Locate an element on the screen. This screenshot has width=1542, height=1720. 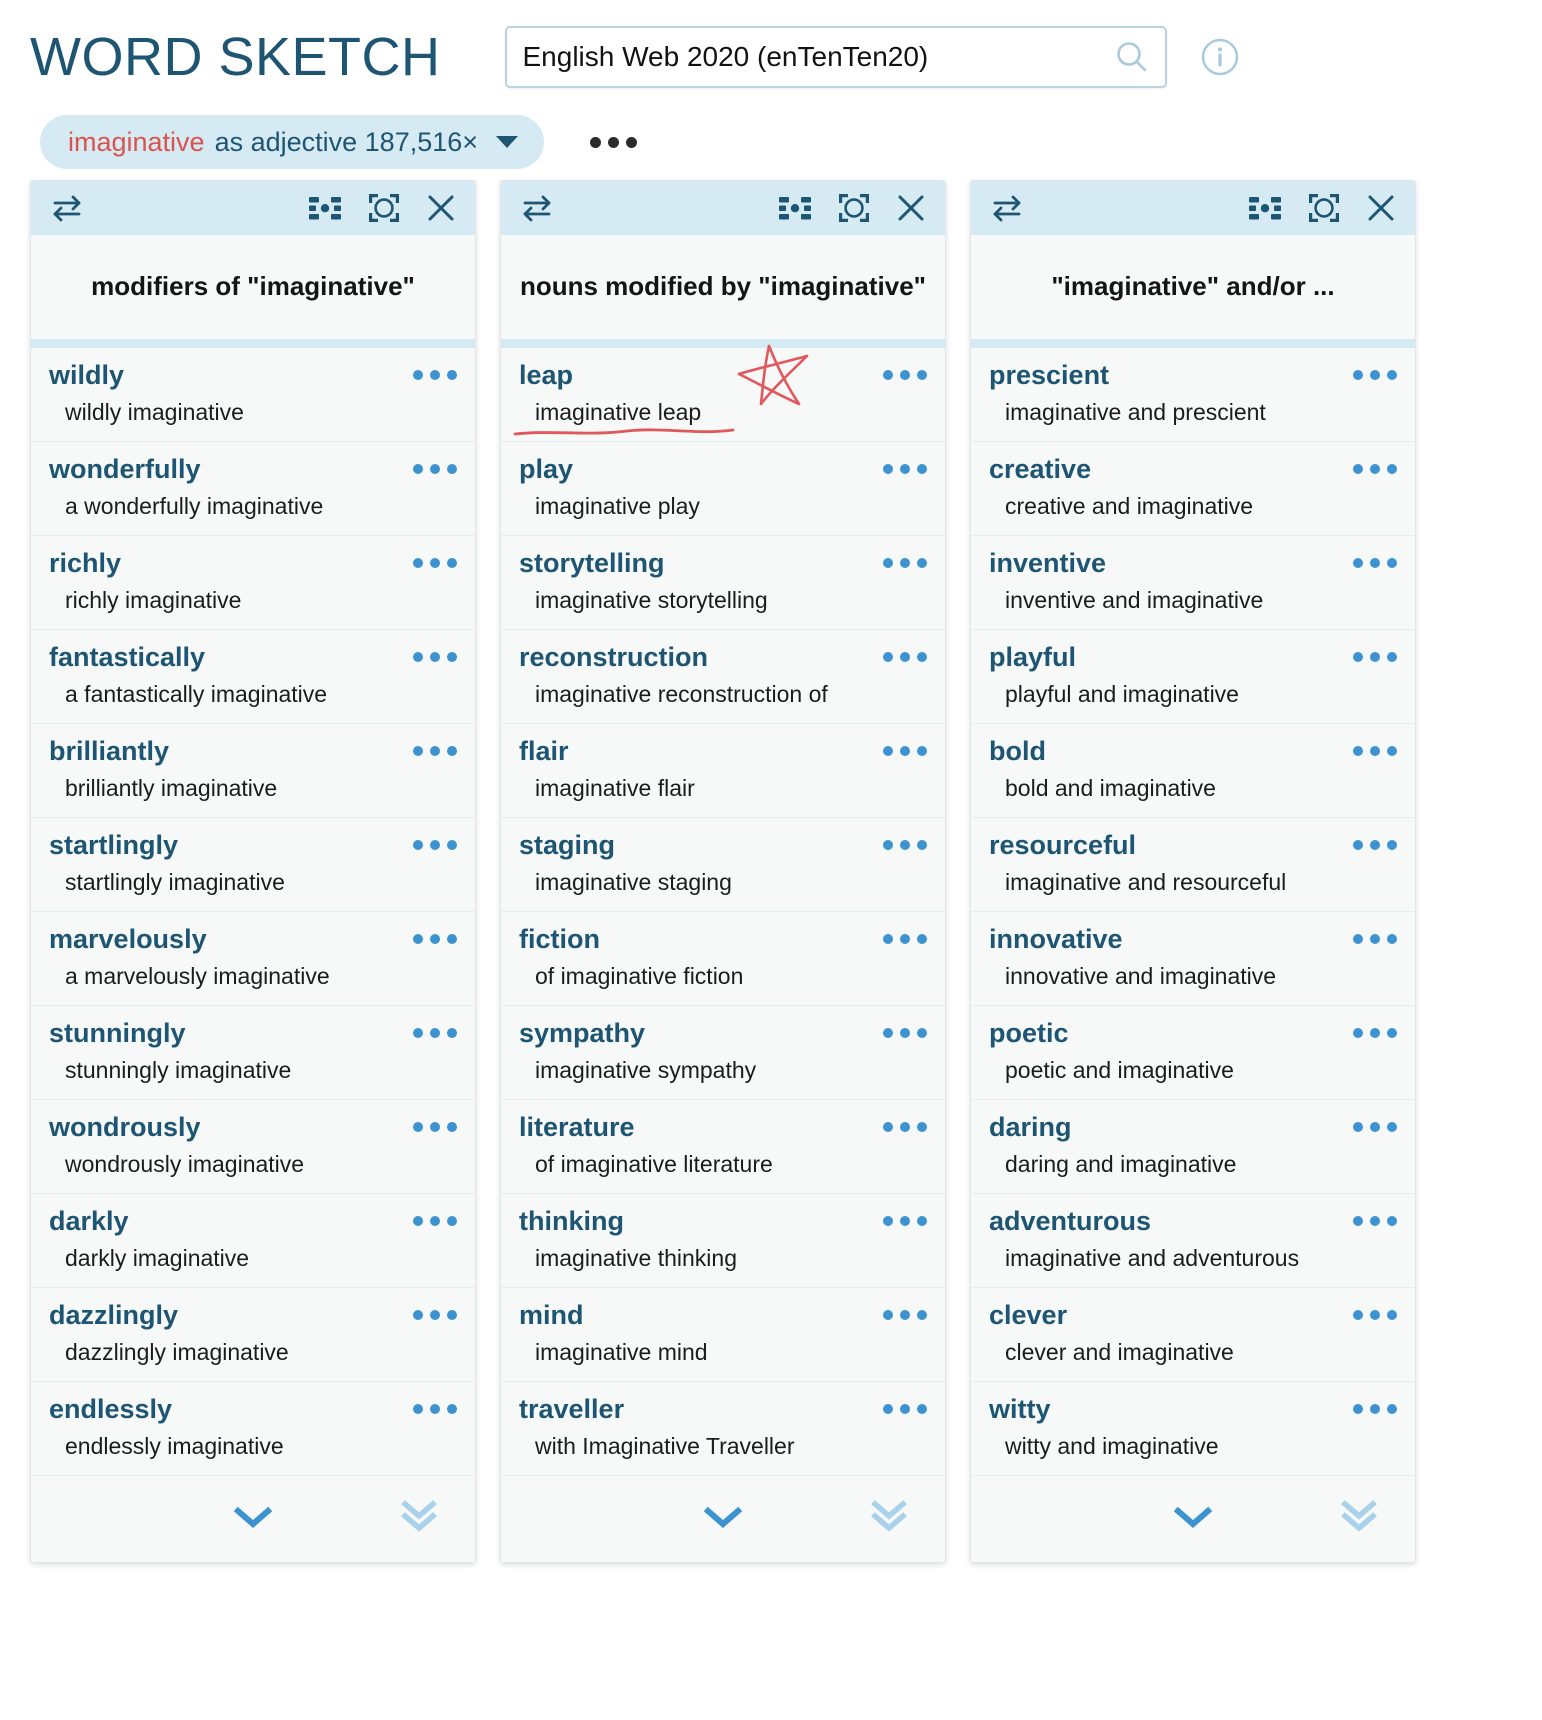
collocate-word: poetic is located at coordinates (1029, 1033).